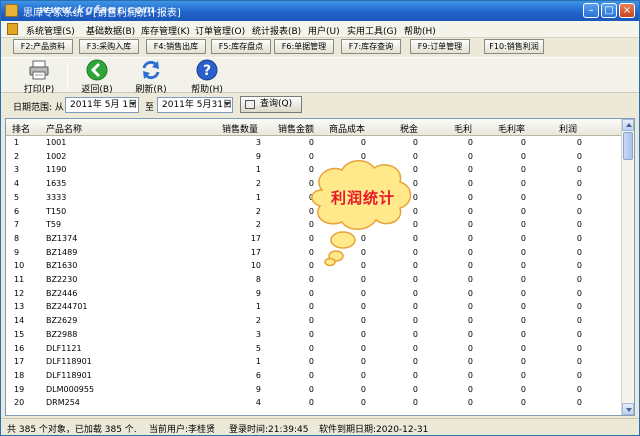 This screenshot has height=436, width=640. I want to click on table-row: 19 DLM000955 9 0 0 0 0 0 0, so click(314, 391).